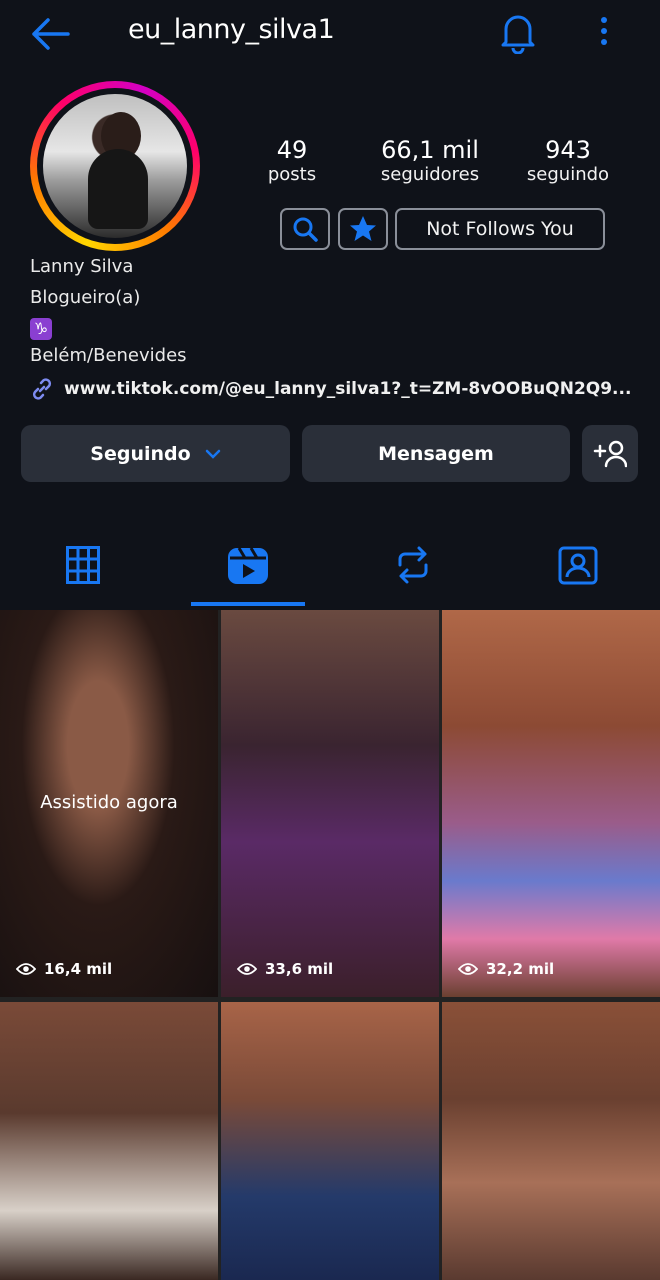 This screenshot has width=660, height=1280. Describe the element at coordinates (551, 803) in the screenshot. I see `reel-thumbnail: 32,2 mil` at that location.